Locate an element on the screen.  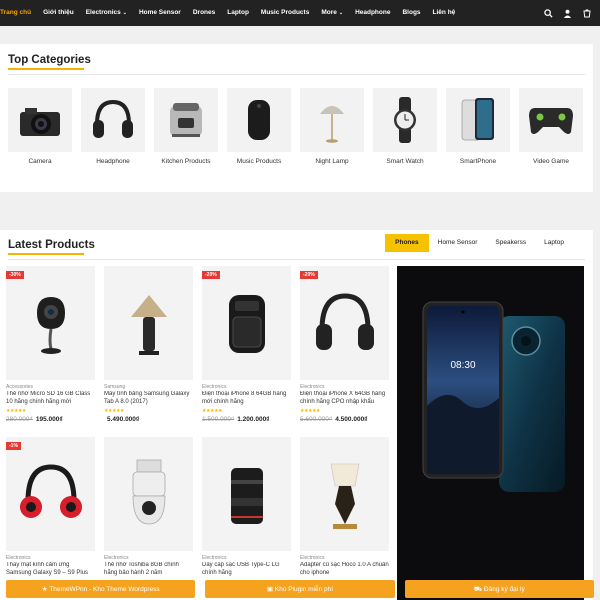
tab-laptop: Laptop is located at coordinates (554, 243).